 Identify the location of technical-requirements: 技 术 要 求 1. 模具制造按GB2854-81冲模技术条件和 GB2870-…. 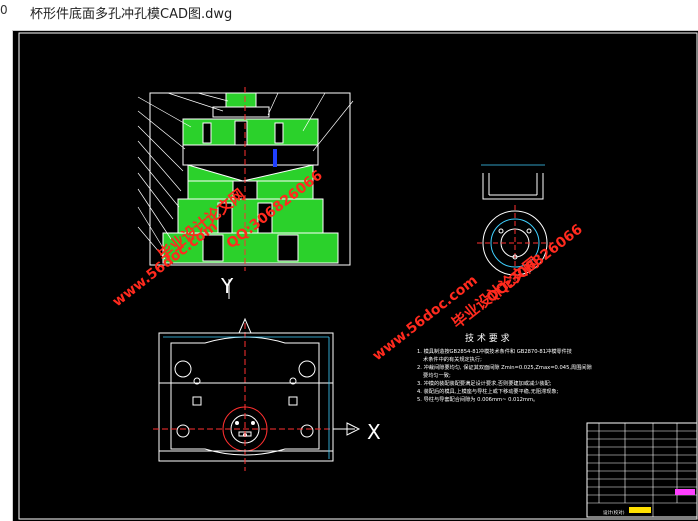
(504, 367).